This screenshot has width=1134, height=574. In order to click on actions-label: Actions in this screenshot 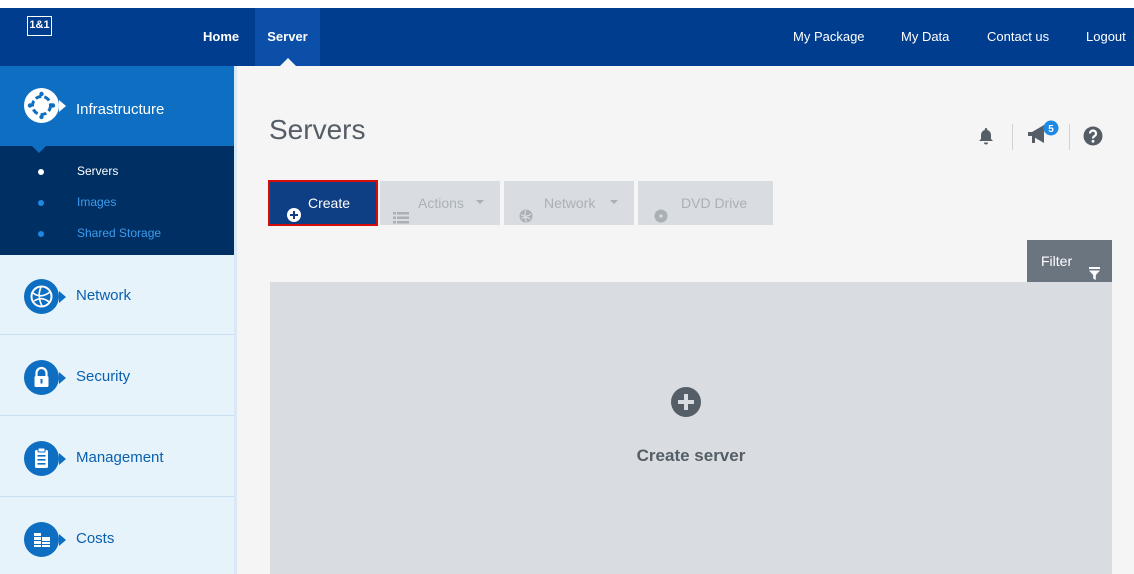, I will do `click(441, 203)`.